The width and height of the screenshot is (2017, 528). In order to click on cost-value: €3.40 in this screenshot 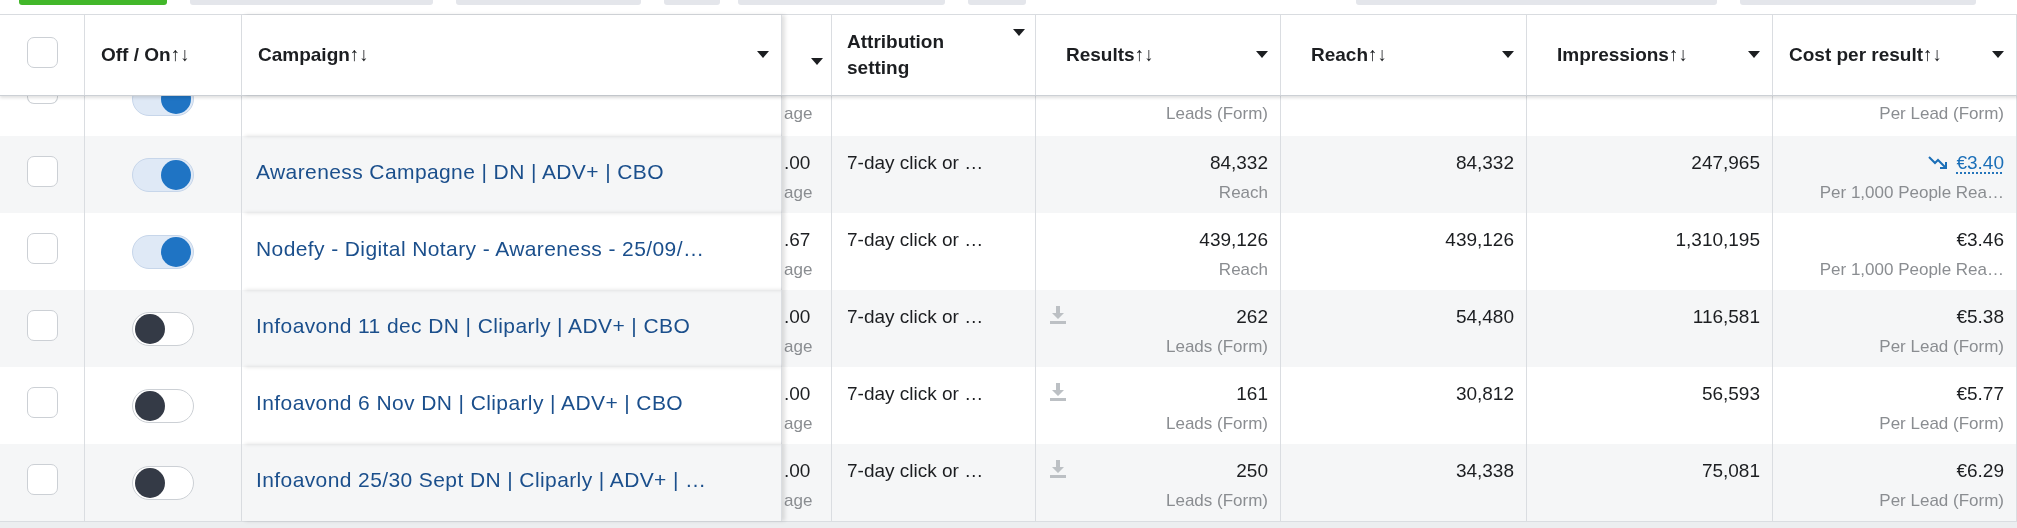, I will do `click(1980, 163)`.